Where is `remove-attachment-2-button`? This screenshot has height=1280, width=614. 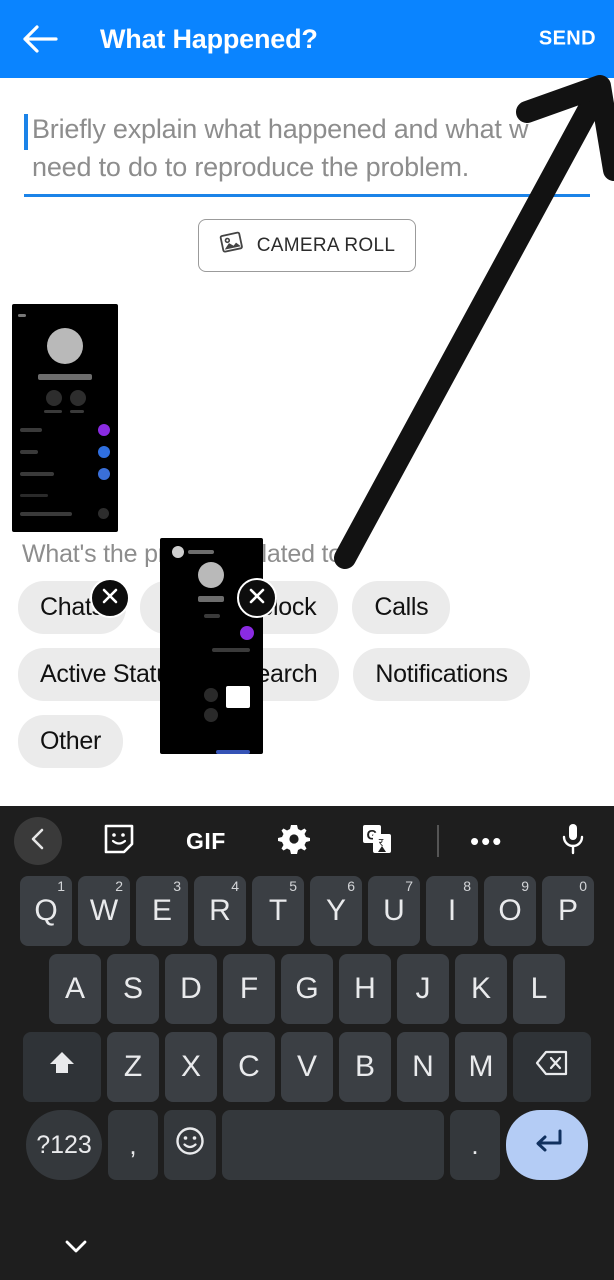 remove-attachment-2-button is located at coordinates (257, 598).